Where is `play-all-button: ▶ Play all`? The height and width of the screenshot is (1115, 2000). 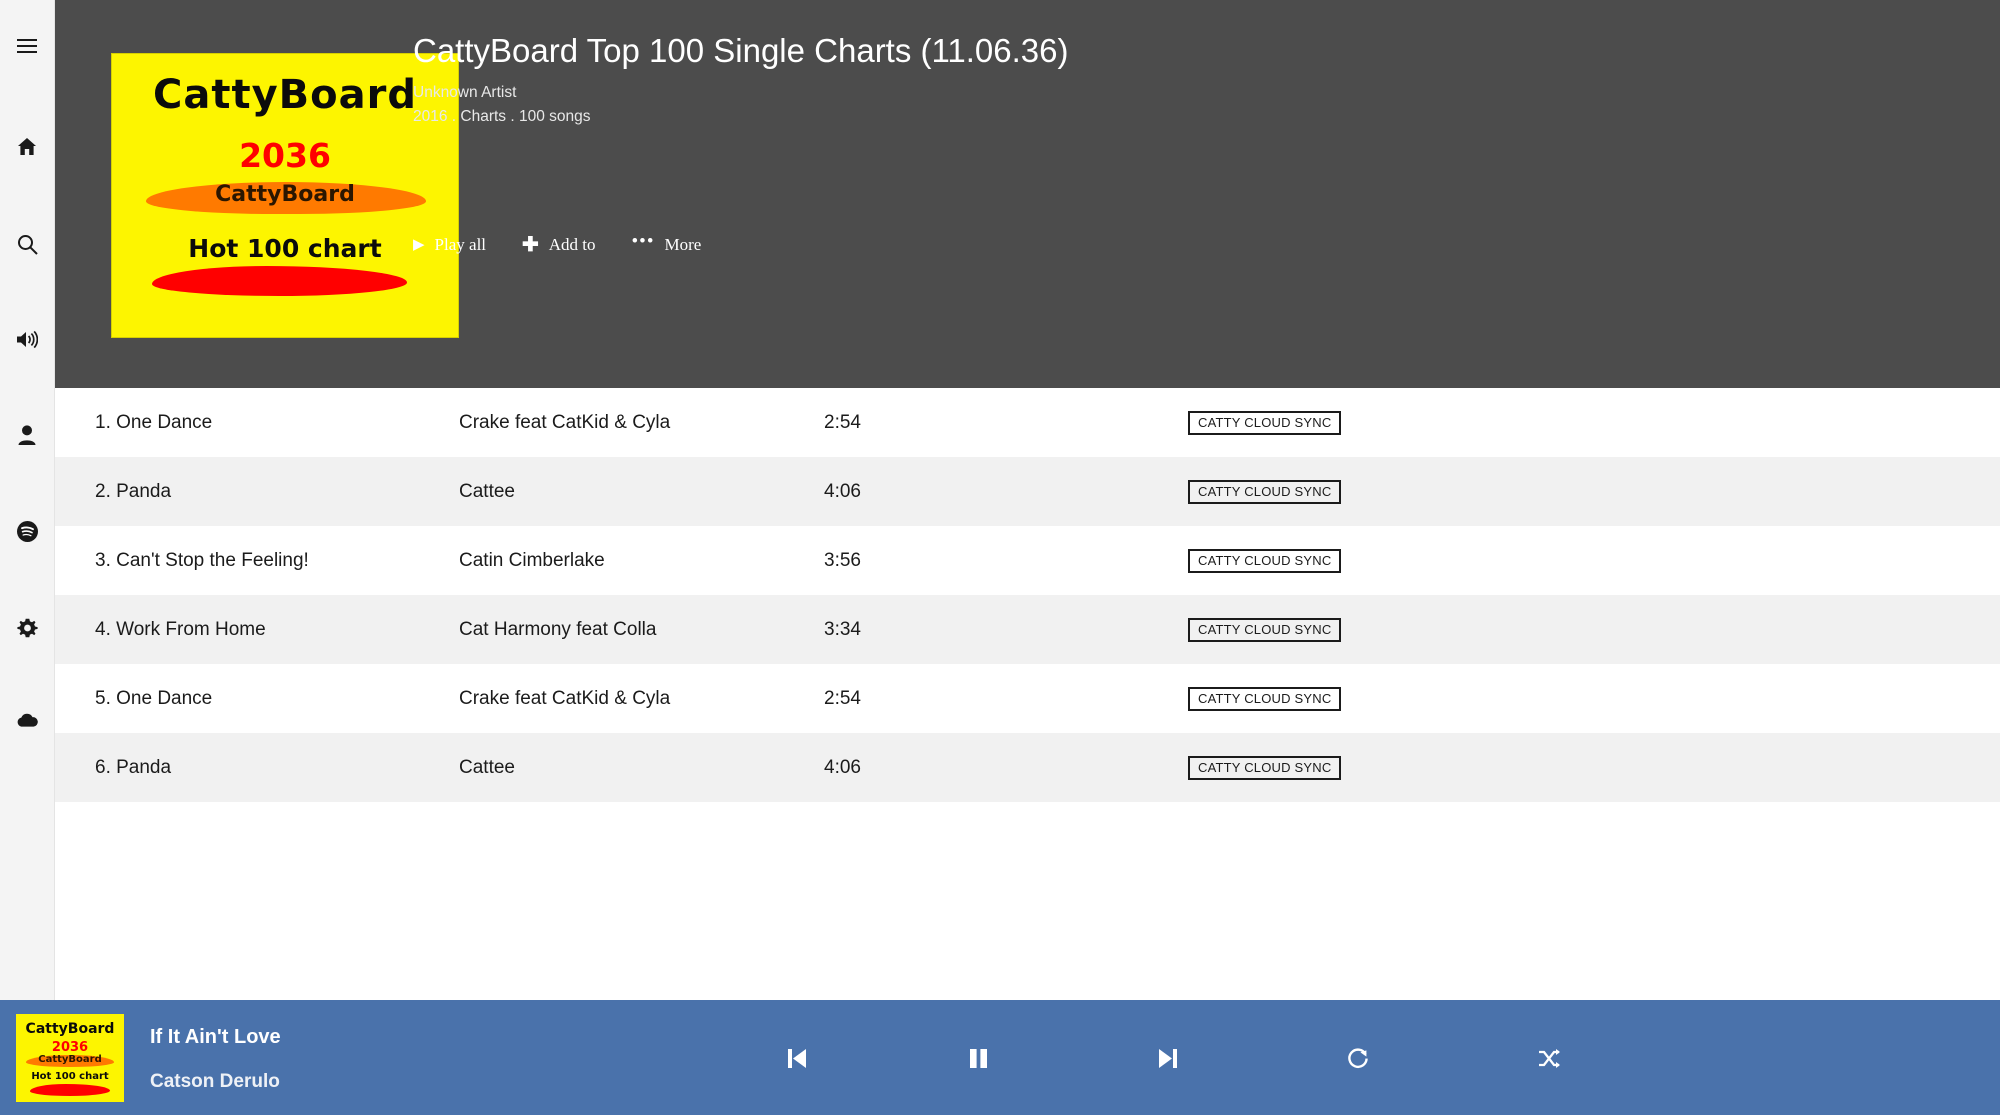
play-all-button: ▶ Play all is located at coordinates (449, 245).